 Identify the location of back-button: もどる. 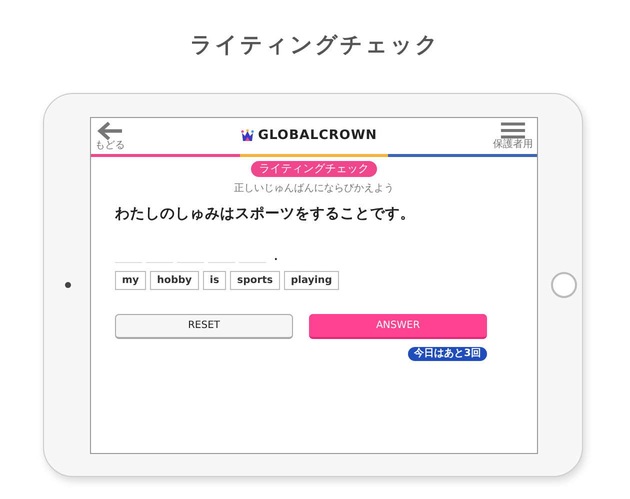
(110, 135).